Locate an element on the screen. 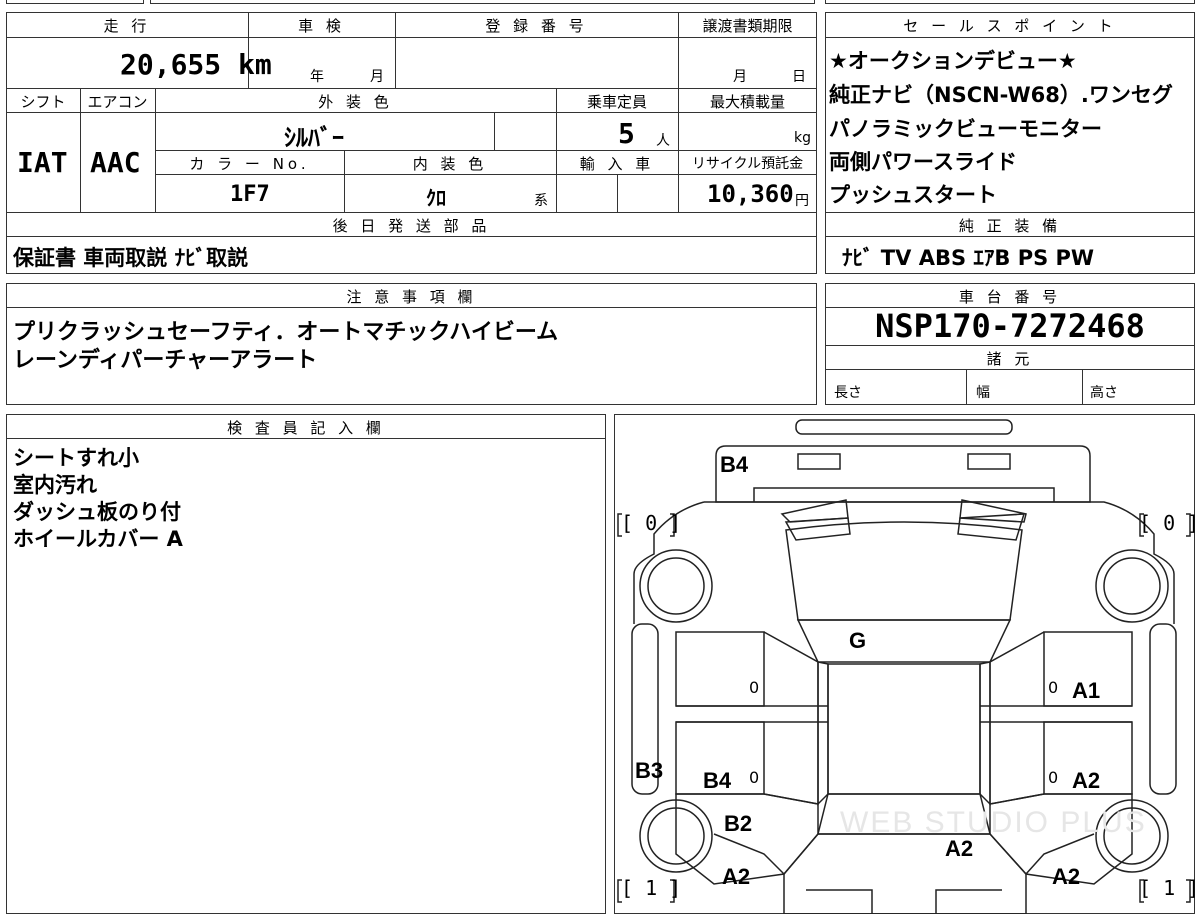 The width and height of the screenshot is (1200, 914). shift-value: IAT is located at coordinates (42, 162).